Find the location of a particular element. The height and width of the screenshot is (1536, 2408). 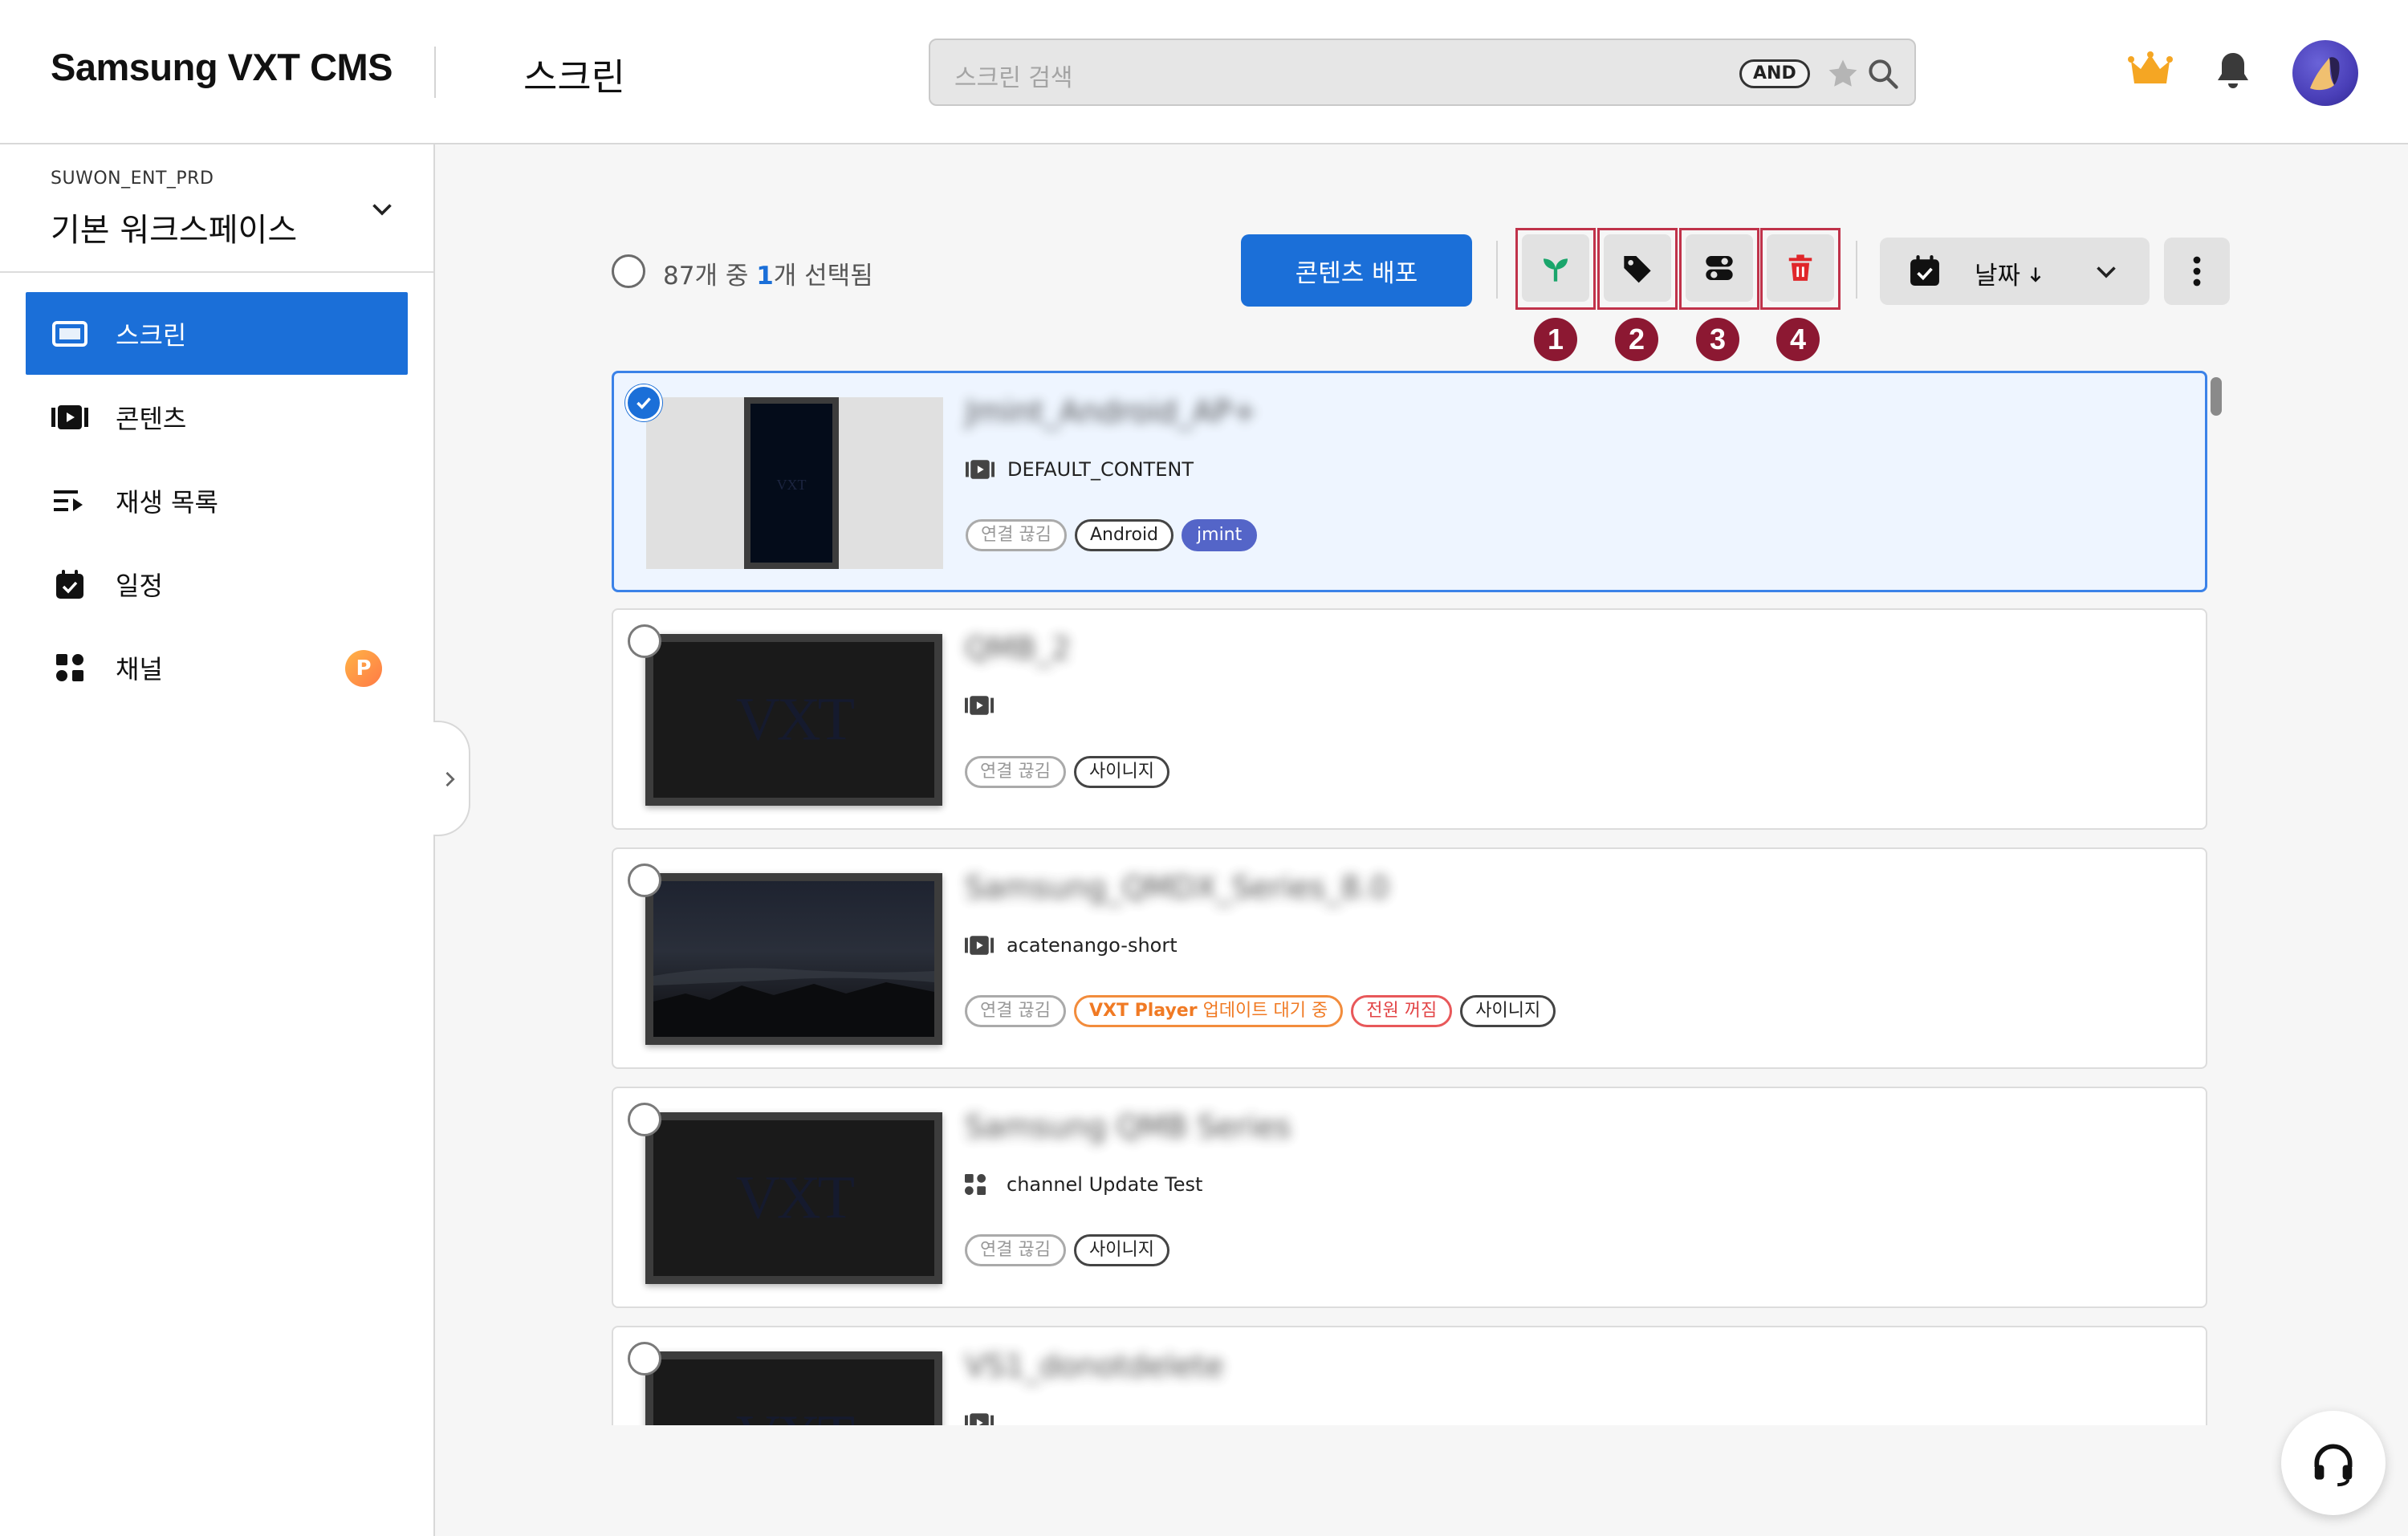

brand-logo: Samsung VXT CMS is located at coordinates (222, 67).